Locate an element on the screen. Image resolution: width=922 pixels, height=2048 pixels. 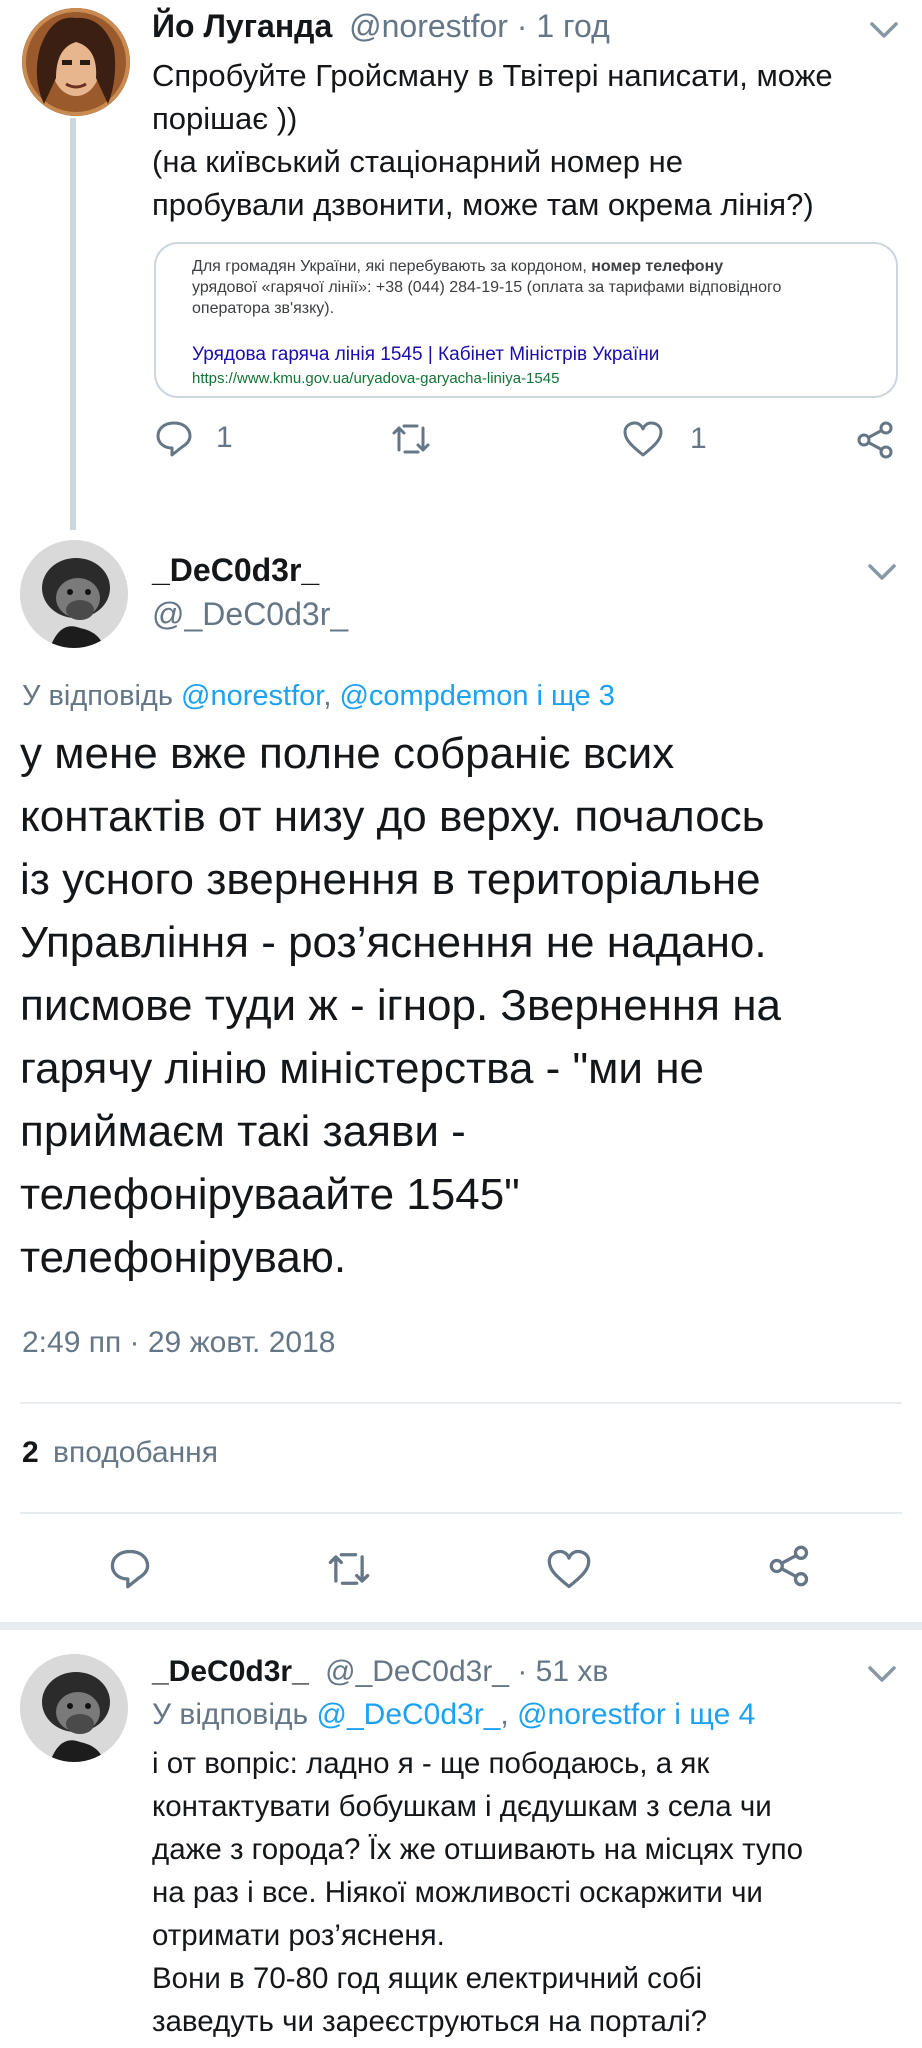
more-mentions-link: і ще 3 is located at coordinates (571, 696).